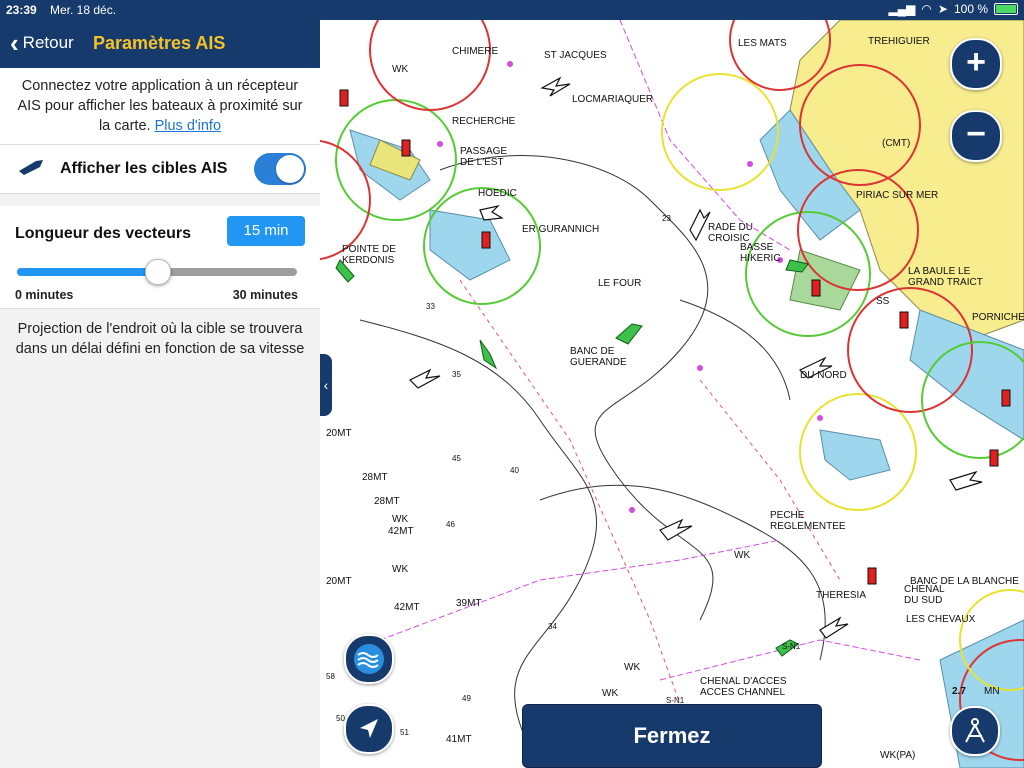 The width and height of the screenshot is (1024, 768). I want to click on slider-min-label: 0 minutes, so click(44, 295).